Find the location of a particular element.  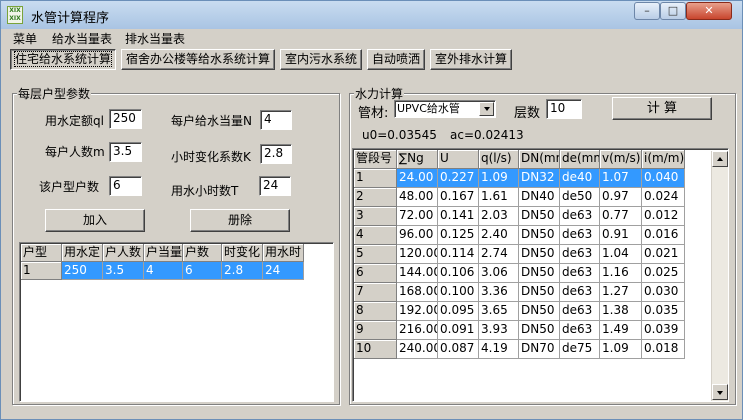

table-cell: 0.114 is located at coordinates (458, 254).